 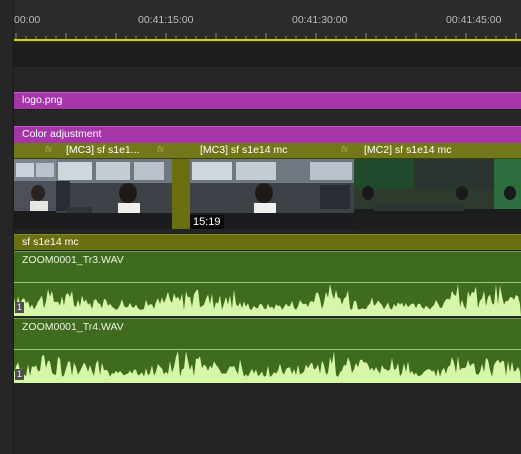 I want to click on clip-header: [MC3] sf s1e14 mc fx, so click(x=272, y=151).